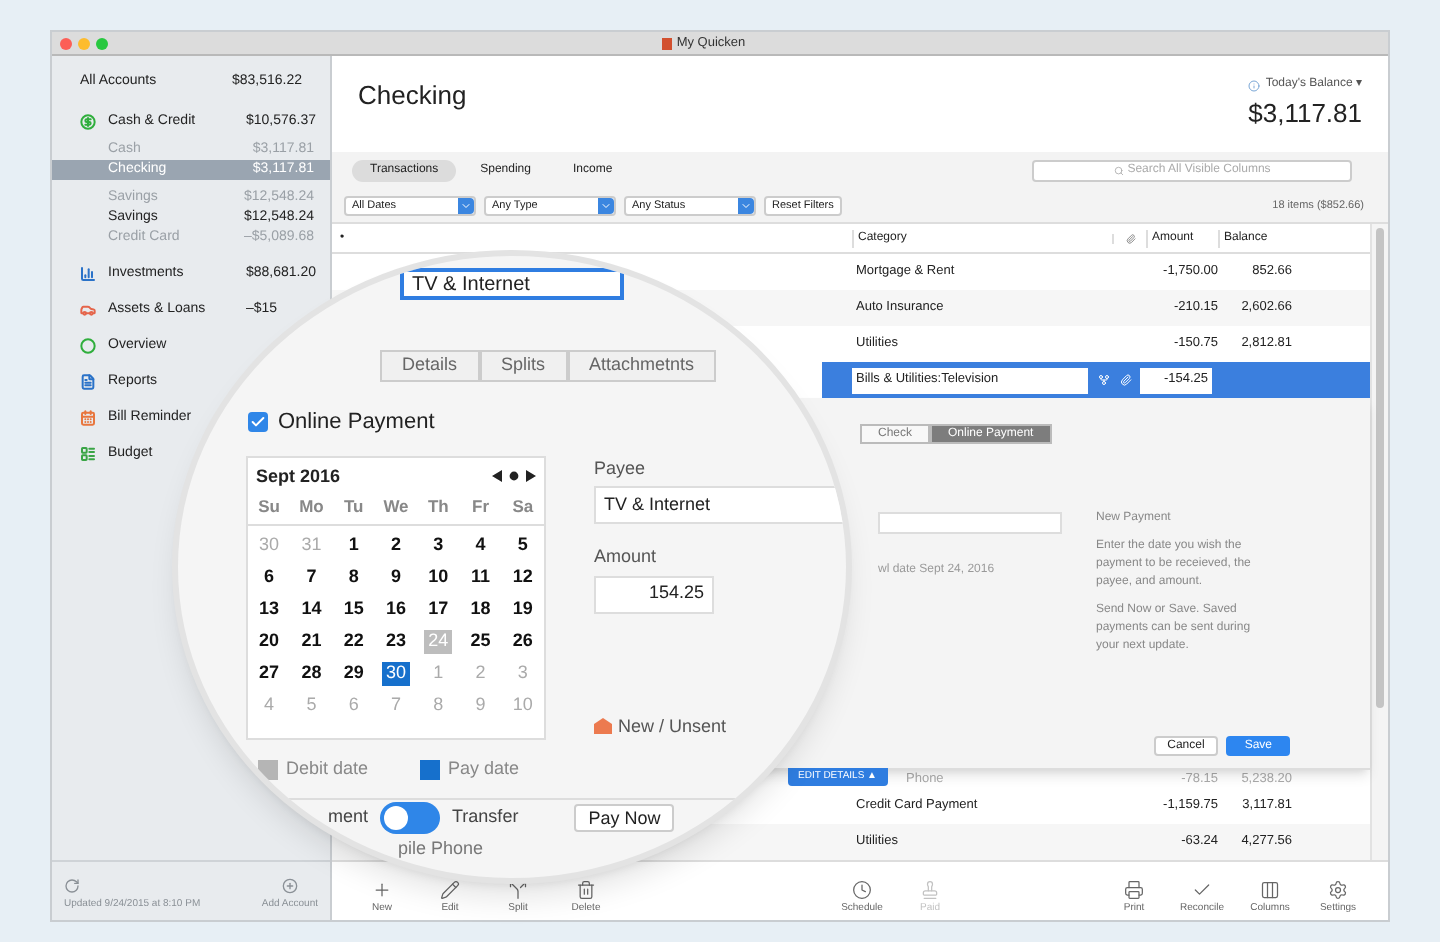 Image resolution: width=1440 pixels, height=942 pixels. I want to click on calendar-day: 6, so click(269, 577).